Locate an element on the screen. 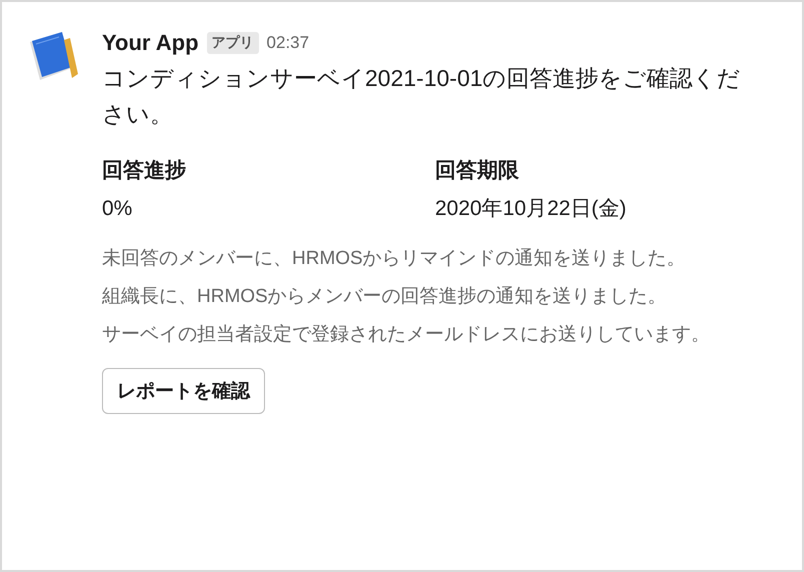  field-value: 0% is located at coordinates (118, 209).